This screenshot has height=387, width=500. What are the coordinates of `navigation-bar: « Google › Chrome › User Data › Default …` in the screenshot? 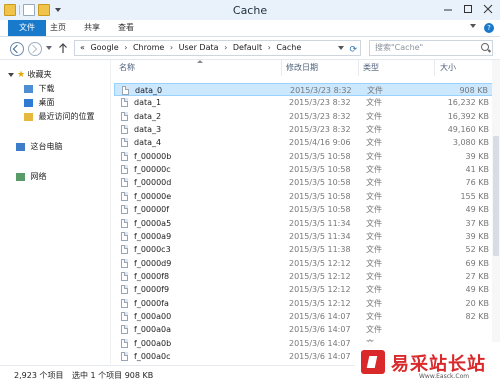 It's located at (250, 48).